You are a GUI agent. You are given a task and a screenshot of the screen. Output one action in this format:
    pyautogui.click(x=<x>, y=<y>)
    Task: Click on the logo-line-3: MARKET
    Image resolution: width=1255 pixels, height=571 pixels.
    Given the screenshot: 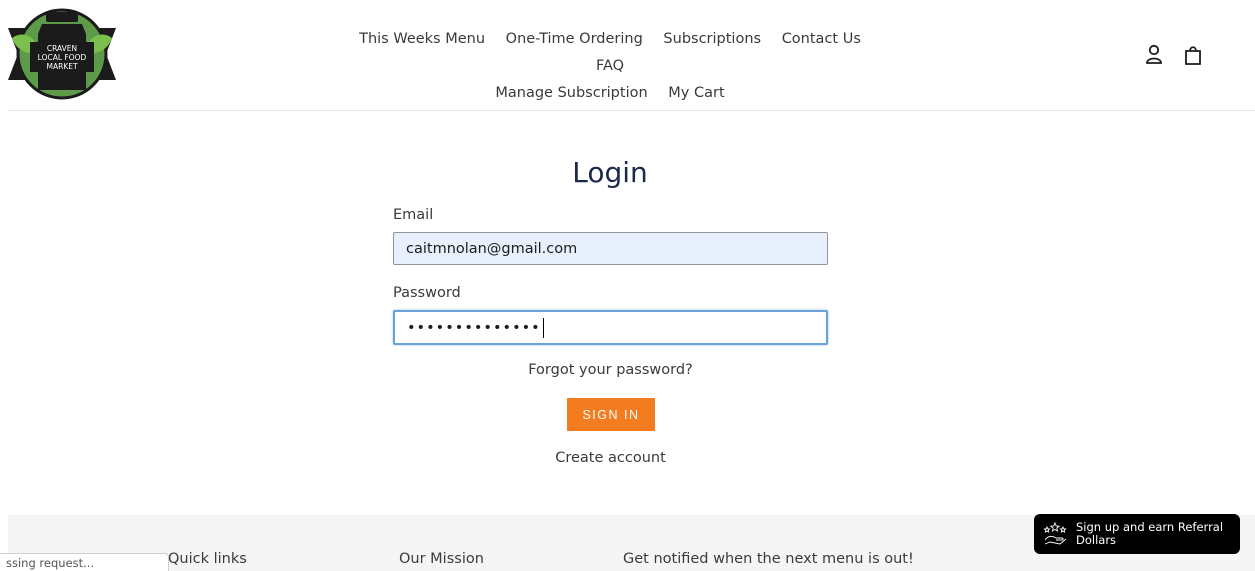 What is the action you would take?
    pyautogui.click(x=61, y=66)
    